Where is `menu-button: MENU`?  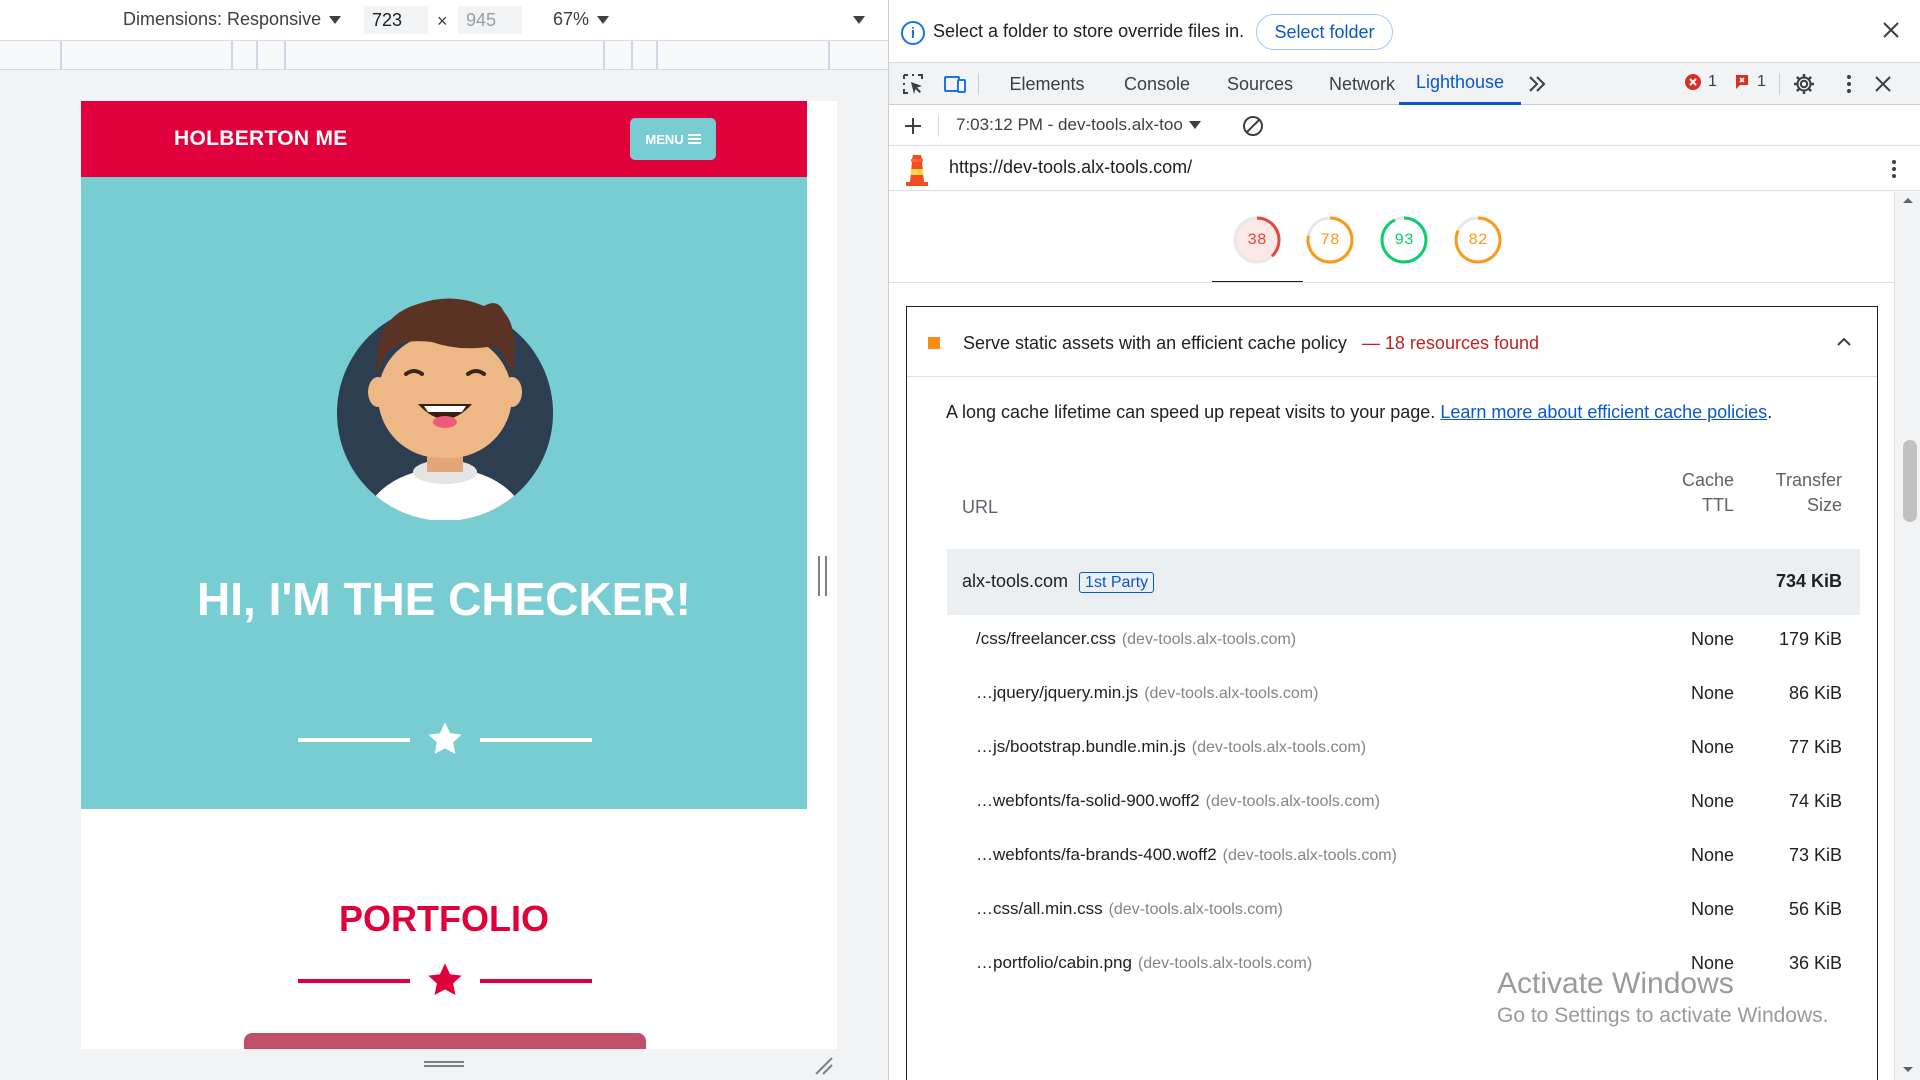
menu-button: MENU is located at coordinates (673, 139).